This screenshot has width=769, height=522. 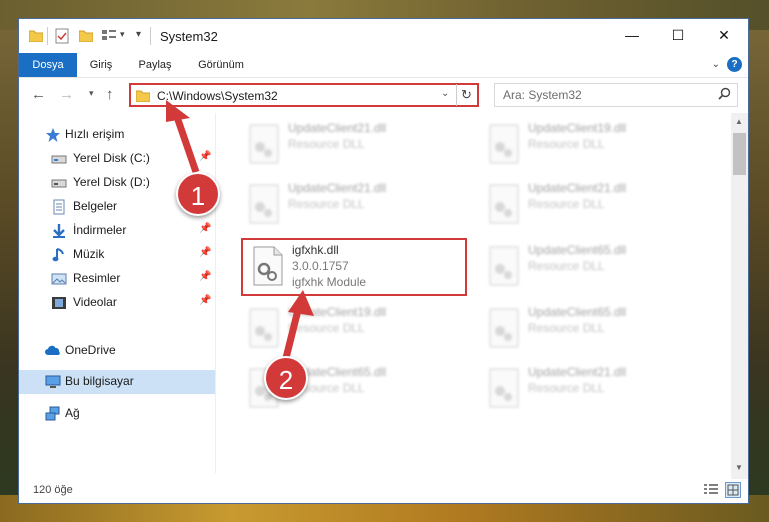 What do you see at coordinates (286, 378) in the screenshot?
I see `step-badge-2: 2` at bounding box center [286, 378].